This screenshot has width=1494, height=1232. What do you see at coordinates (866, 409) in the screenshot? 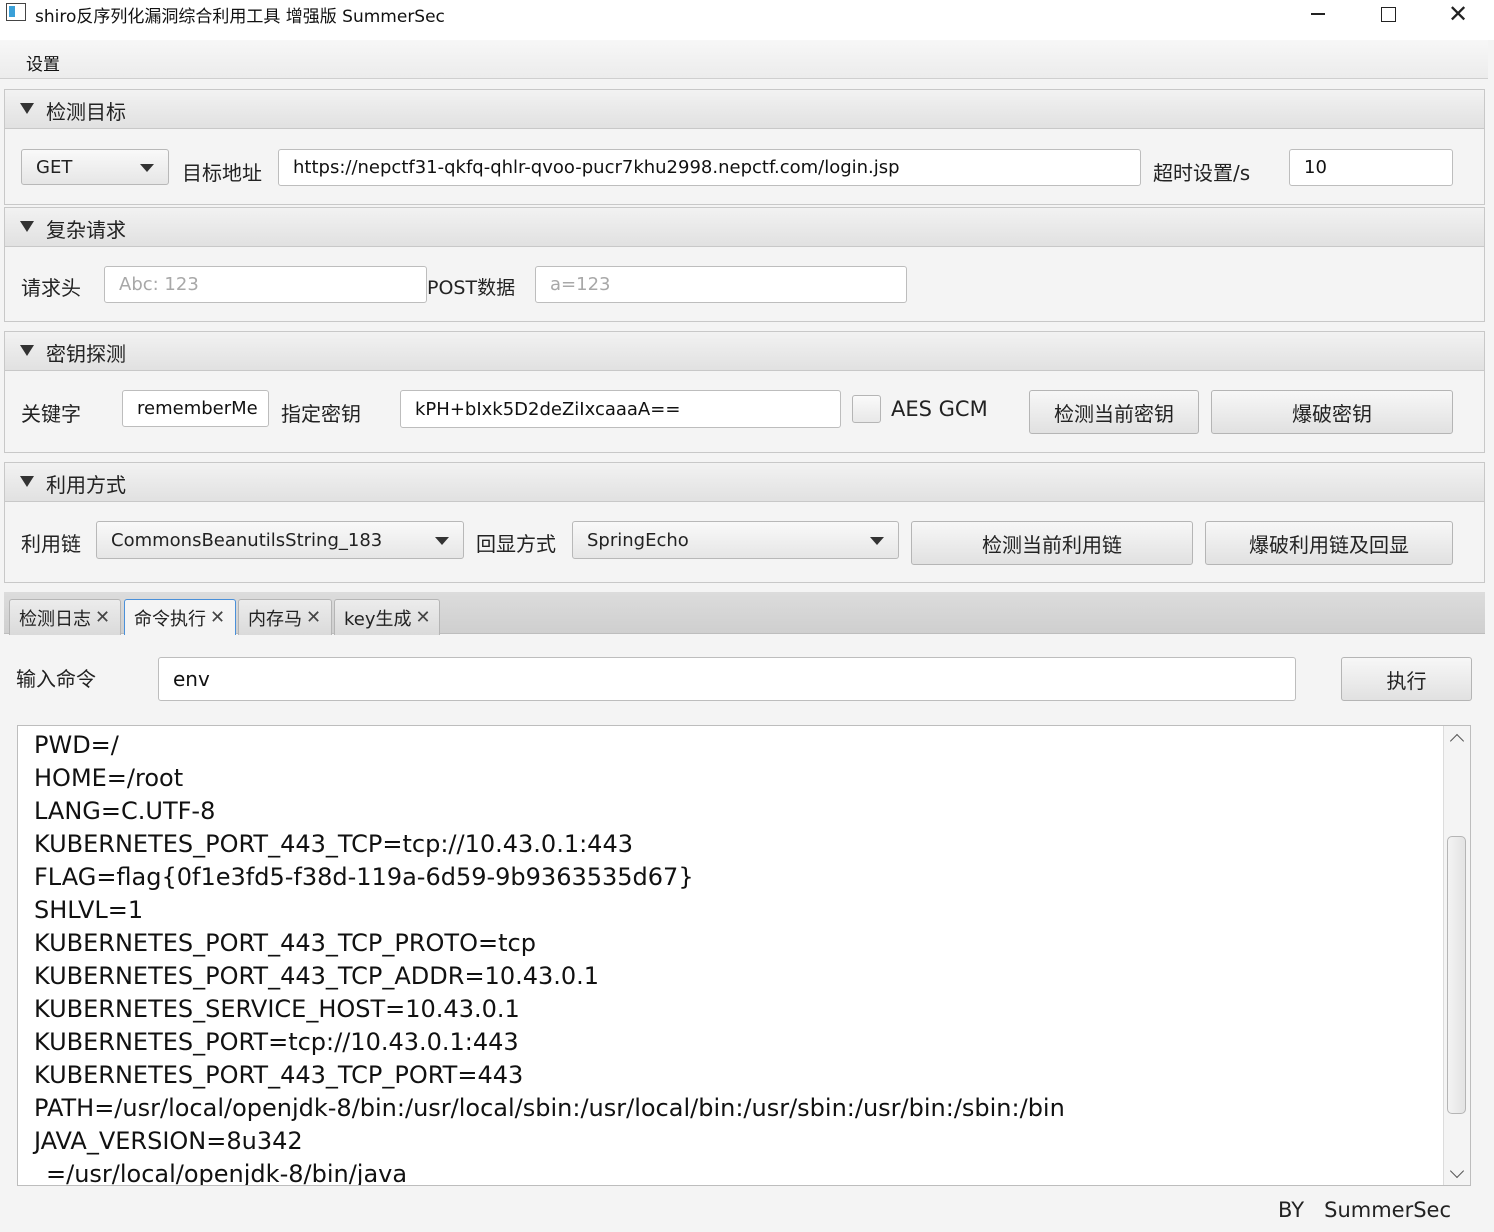
I see `aes-gcm-checkbox` at bounding box center [866, 409].